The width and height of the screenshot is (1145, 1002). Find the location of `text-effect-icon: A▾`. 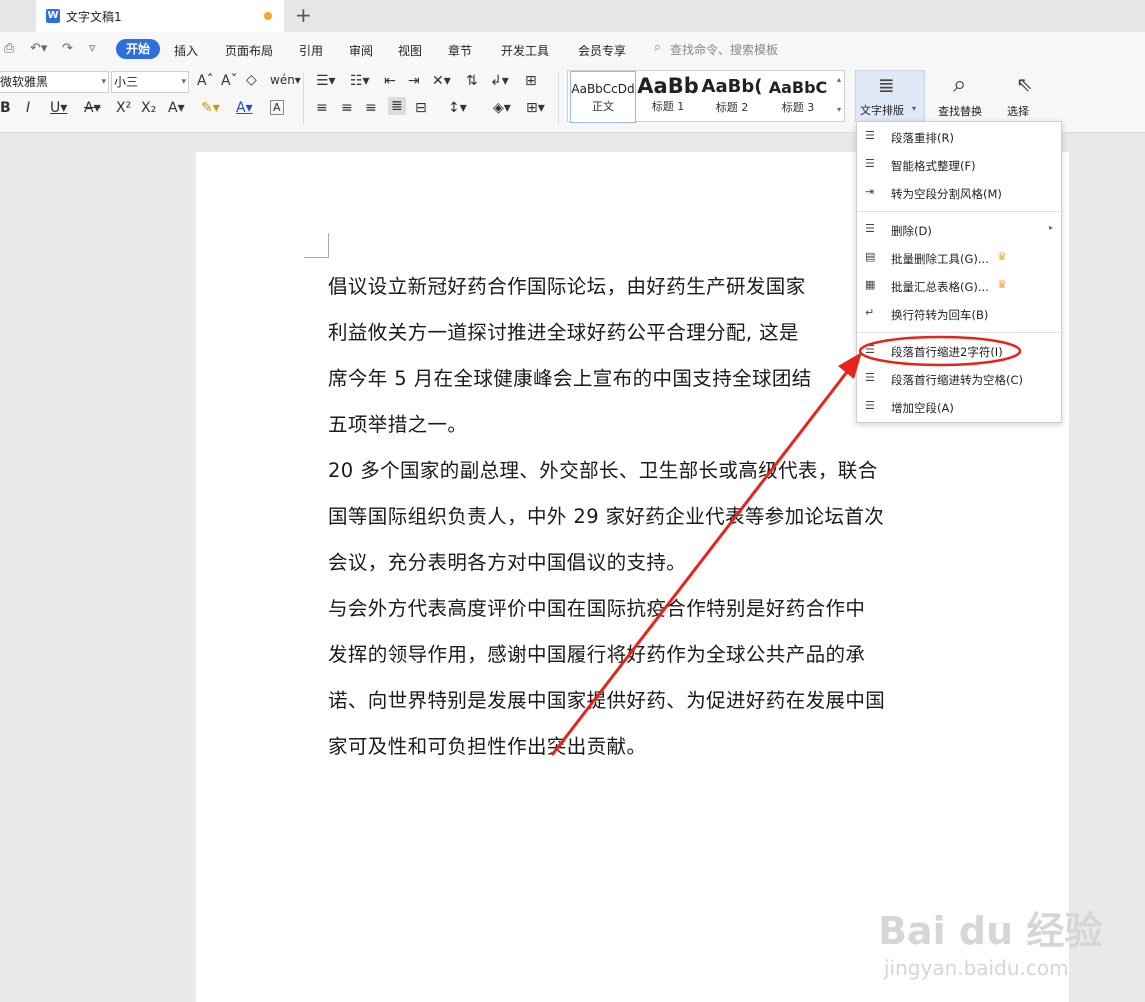

text-effect-icon: A▾ is located at coordinates (176, 108).